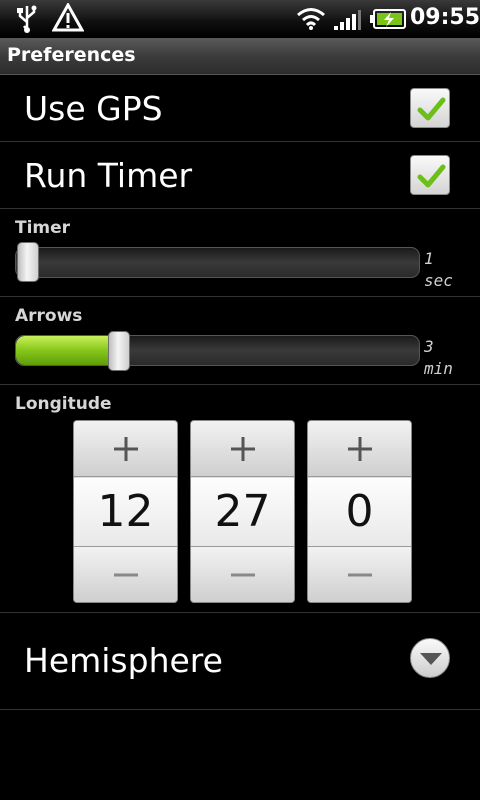 The height and width of the screenshot is (800, 480). I want to click on timer-value-unit: sec, so click(438, 280).